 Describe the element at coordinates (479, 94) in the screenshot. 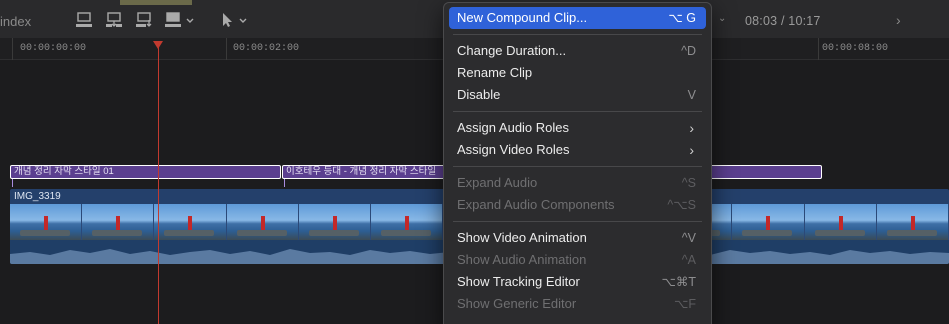

I see `menu-item-label: Disable` at that location.